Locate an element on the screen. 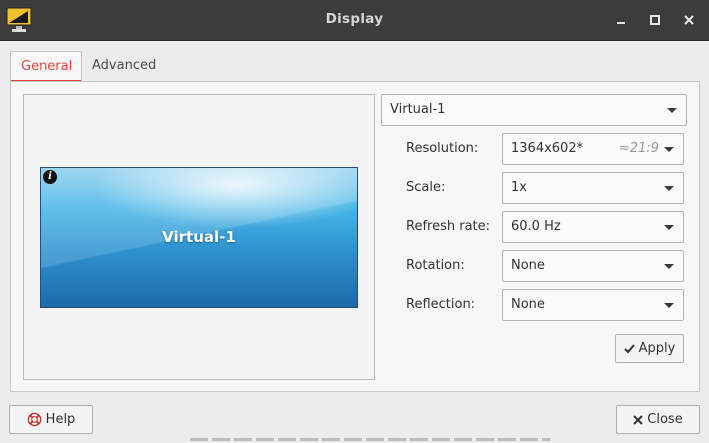 This screenshot has height=443, width=709. help-button: Help is located at coordinates (51, 419).